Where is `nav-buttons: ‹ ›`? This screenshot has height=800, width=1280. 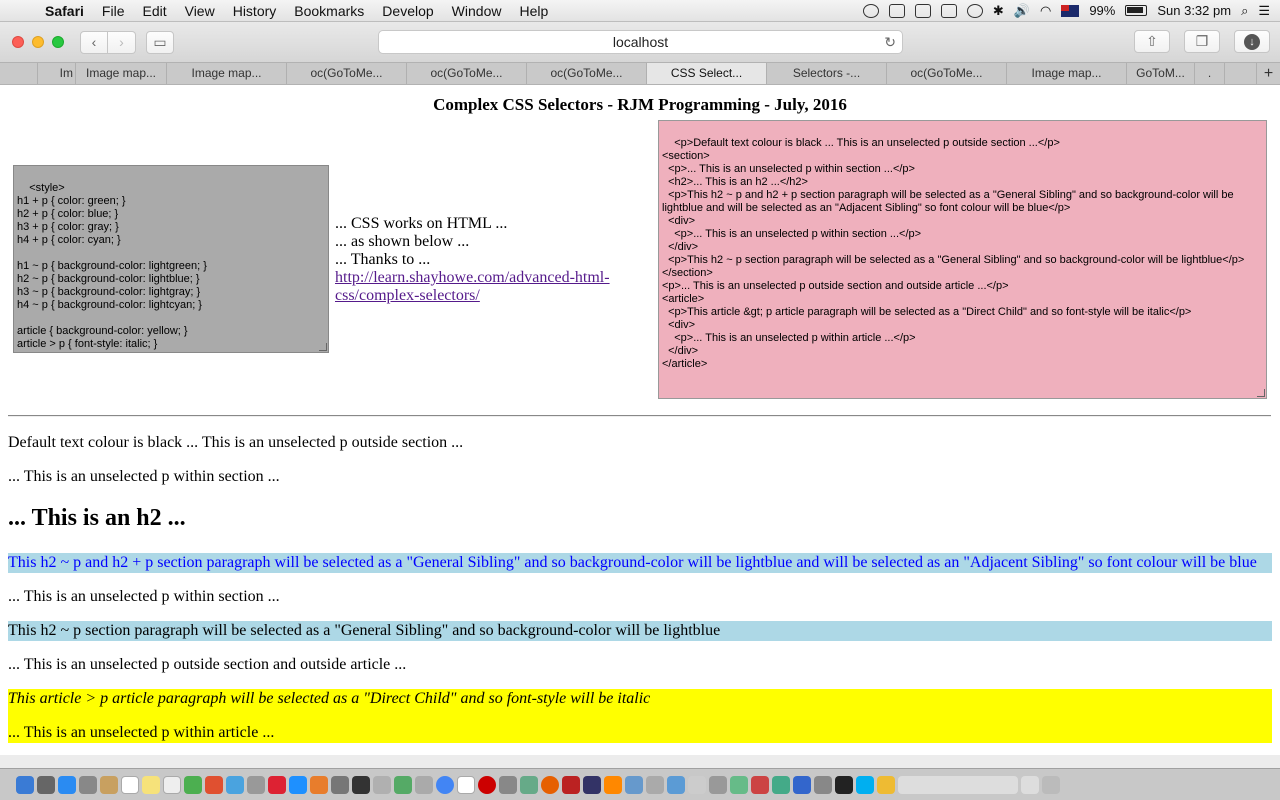
nav-buttons: ‹ › is located at coordinates (108, 42).